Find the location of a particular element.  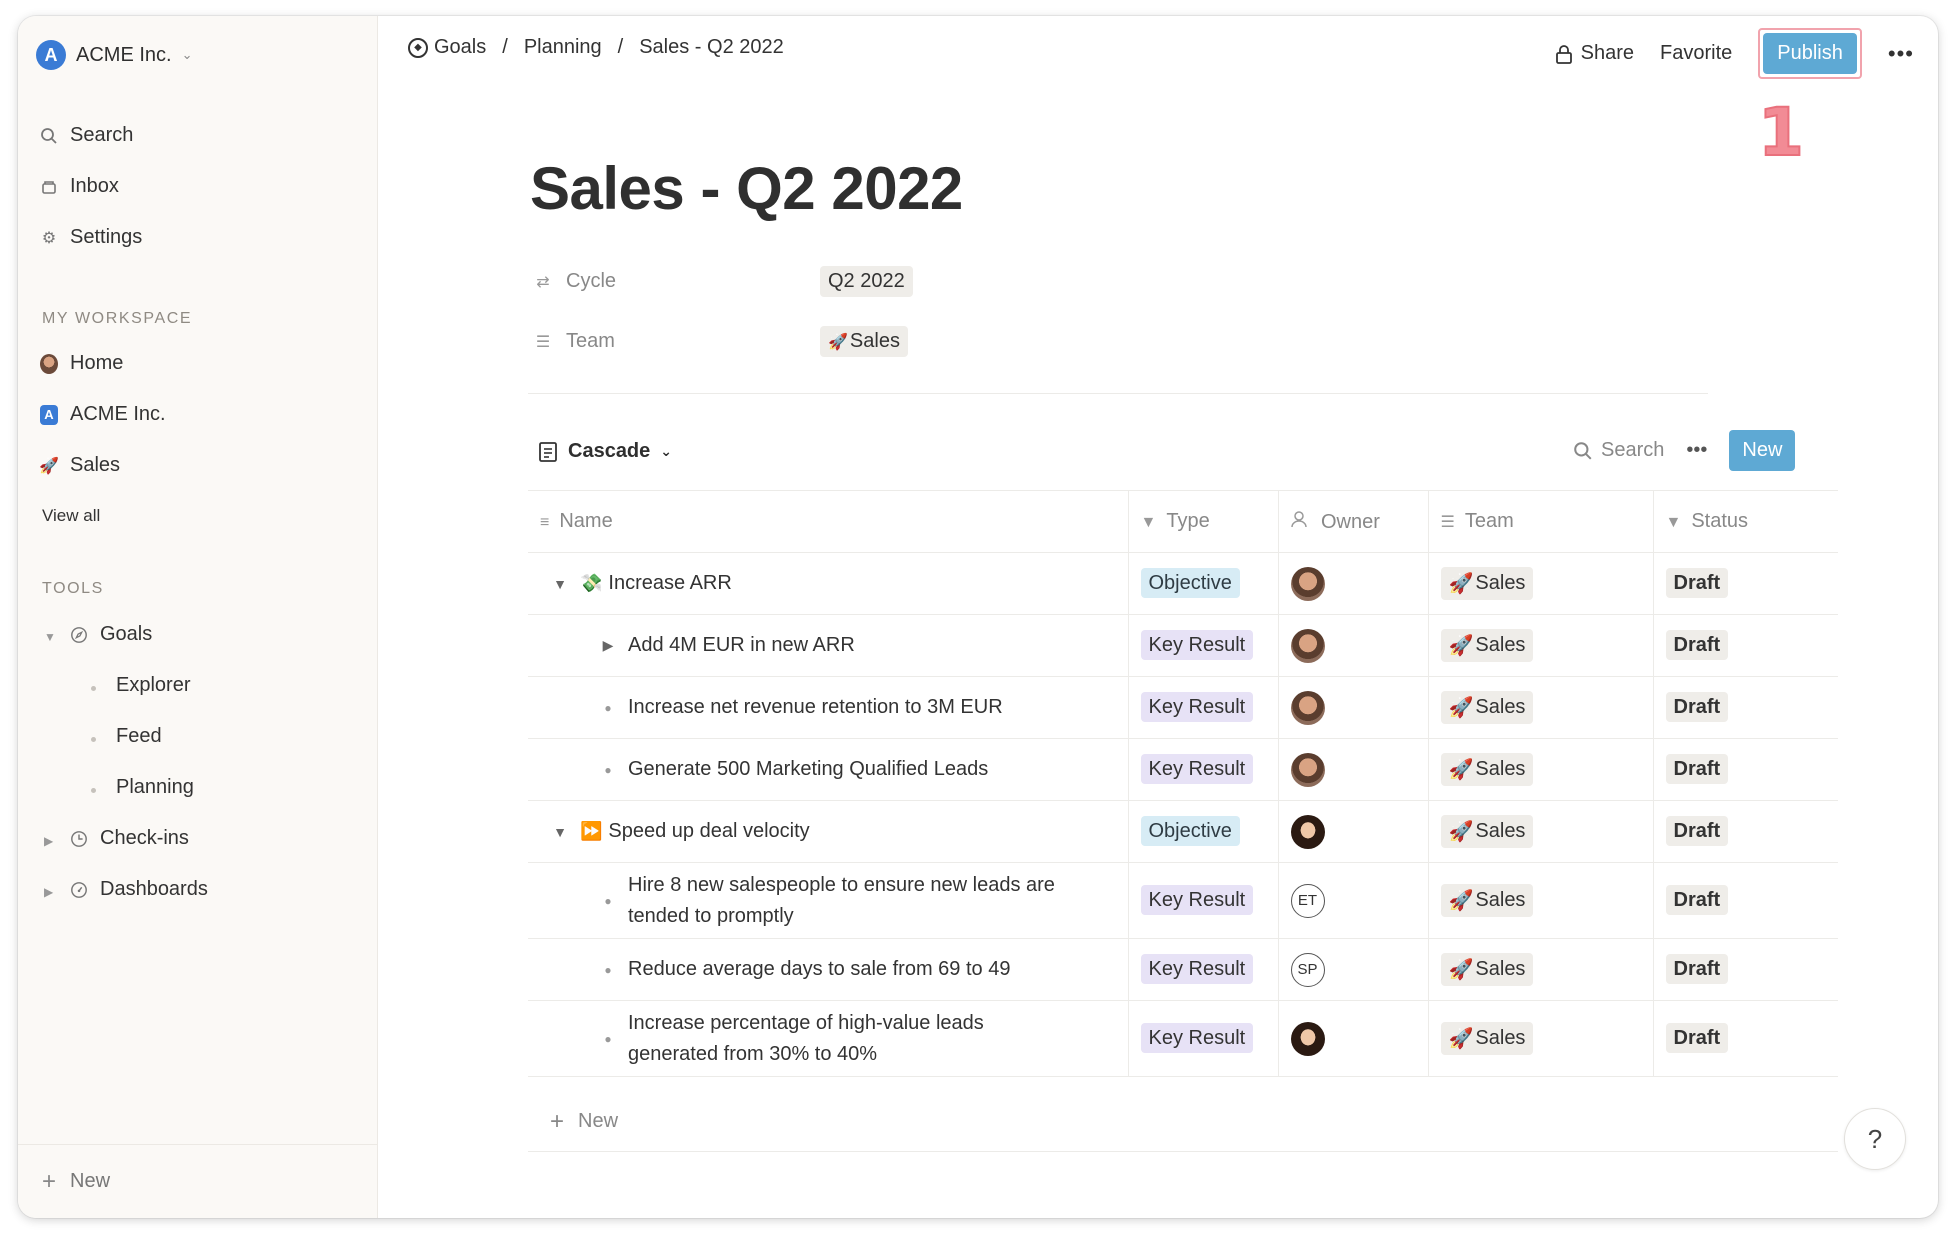

row-name: Increase net revenue retention to 3M EUR is located at coordinates (815, 707).